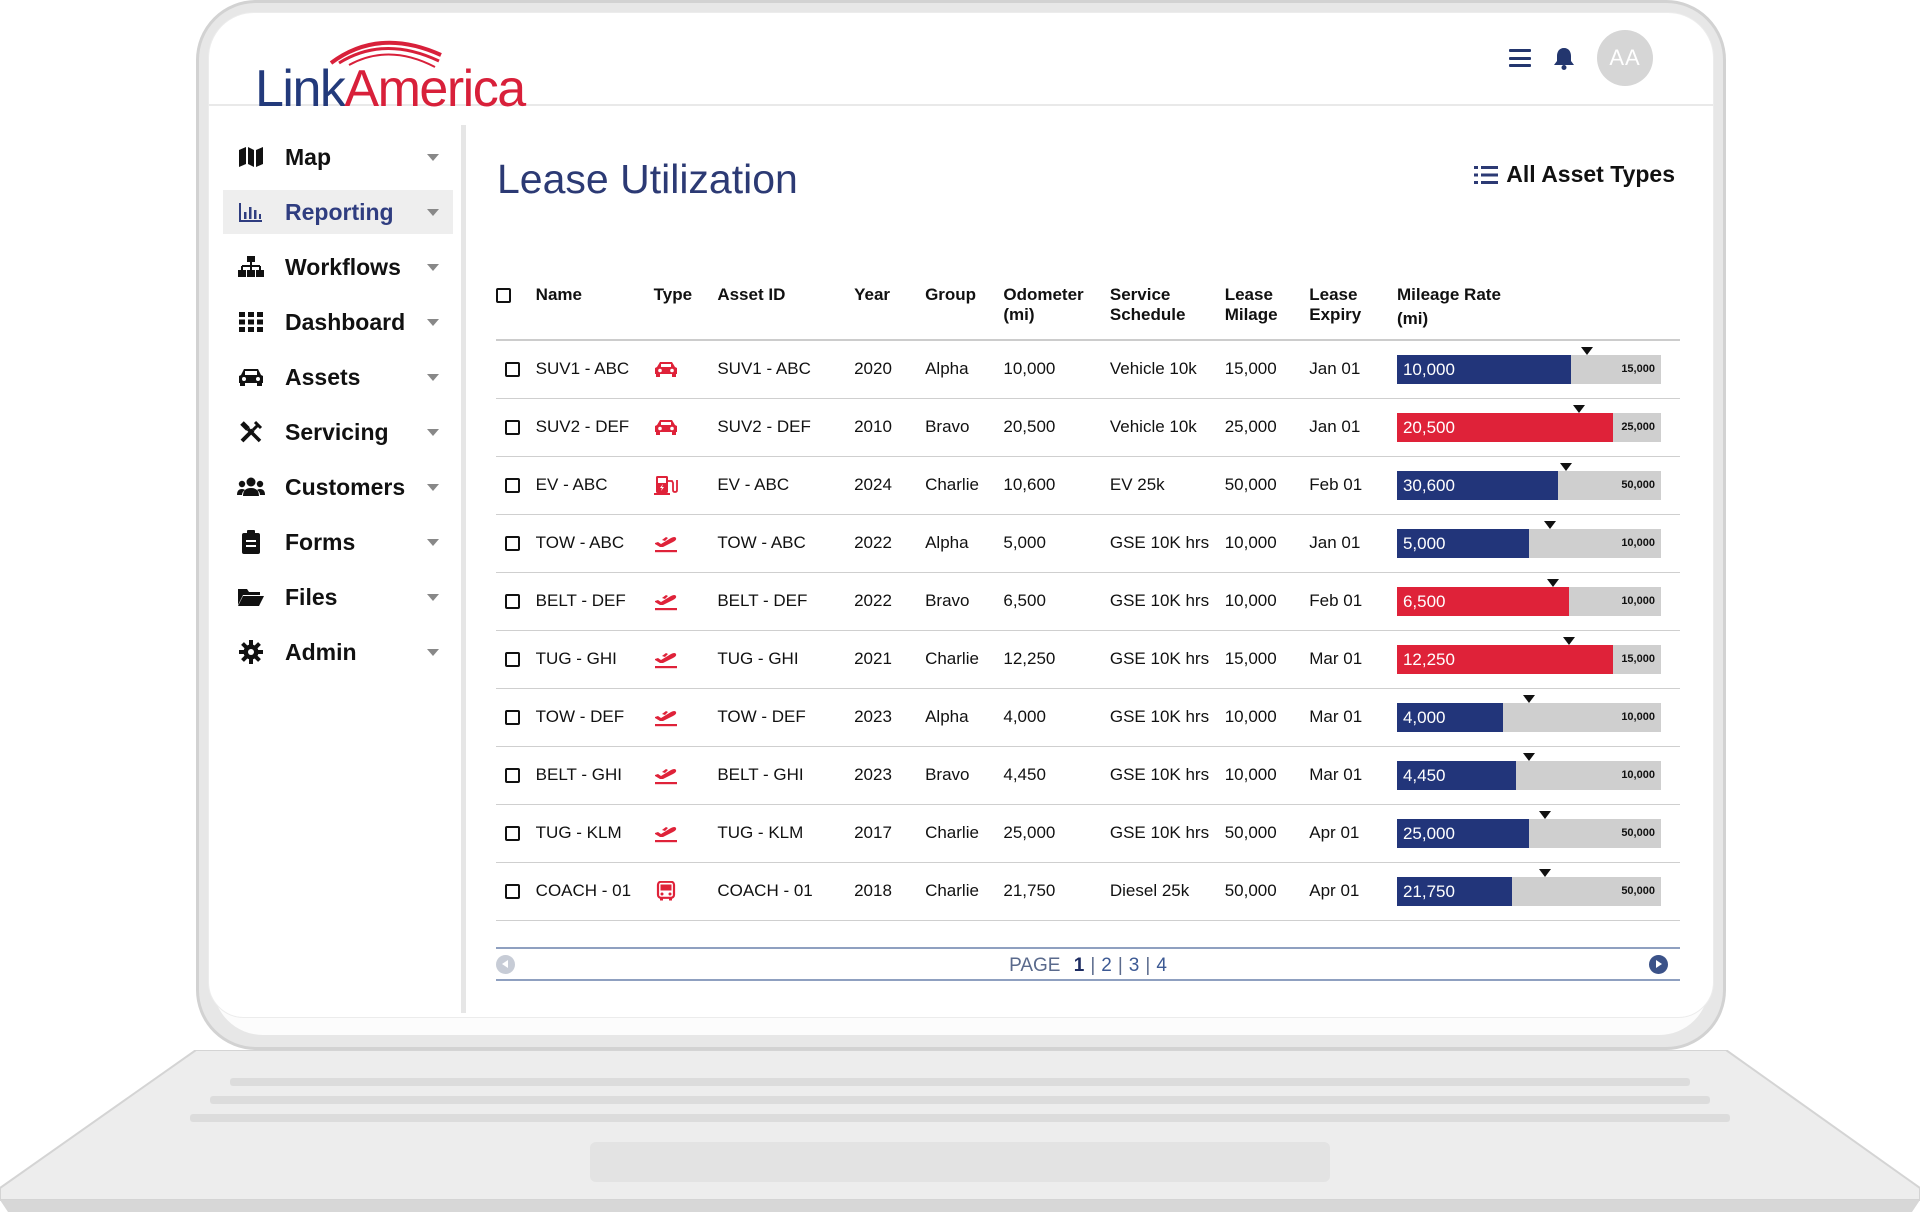 The height and width of the screenshot is (1216, 1920). Describe the element at coordinates (503, 296) in the screenshot. I see `select-all-checkbox` at that location.